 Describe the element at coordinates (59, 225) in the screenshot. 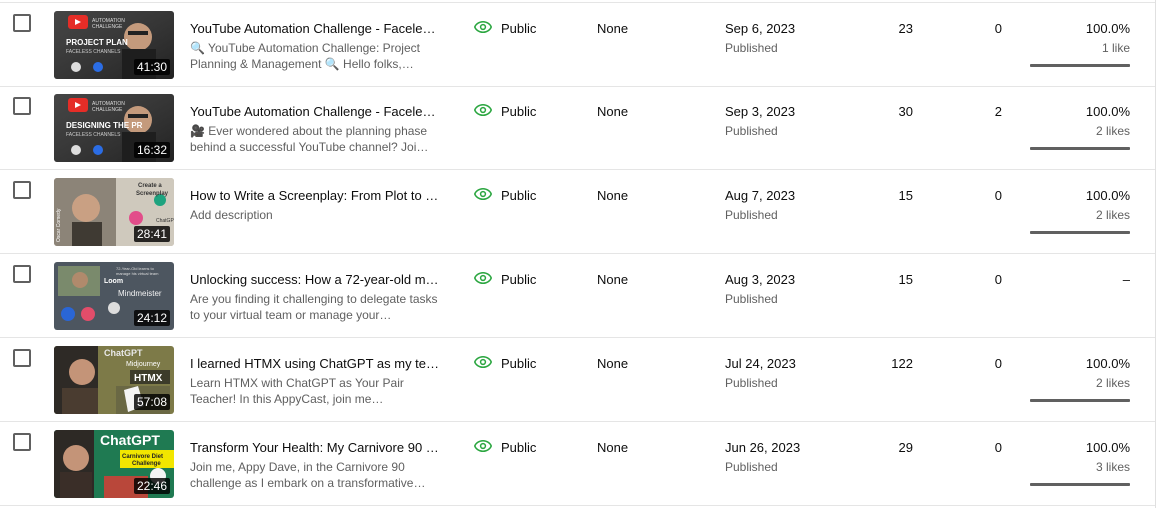

I see `svg-text: Oscar Comedy` at that location.